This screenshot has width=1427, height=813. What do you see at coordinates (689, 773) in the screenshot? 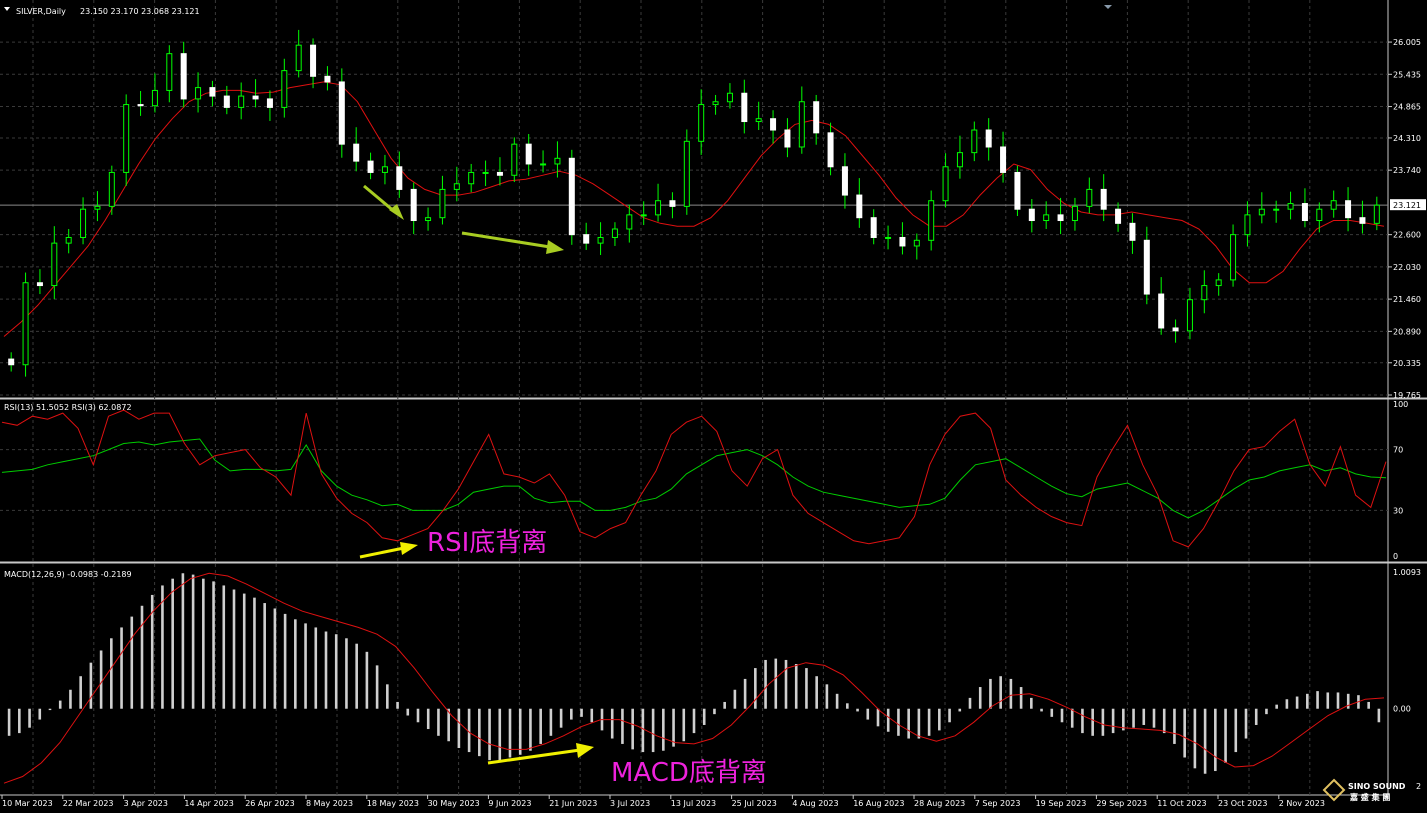
I see `macd-divergence-label: MACD底背离` at bounding box center [689, 773].